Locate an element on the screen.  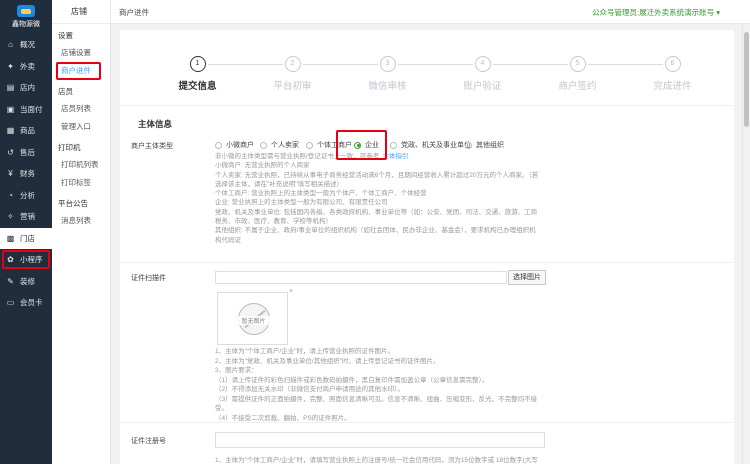
logo-icon is located at coordinates (26, 11).